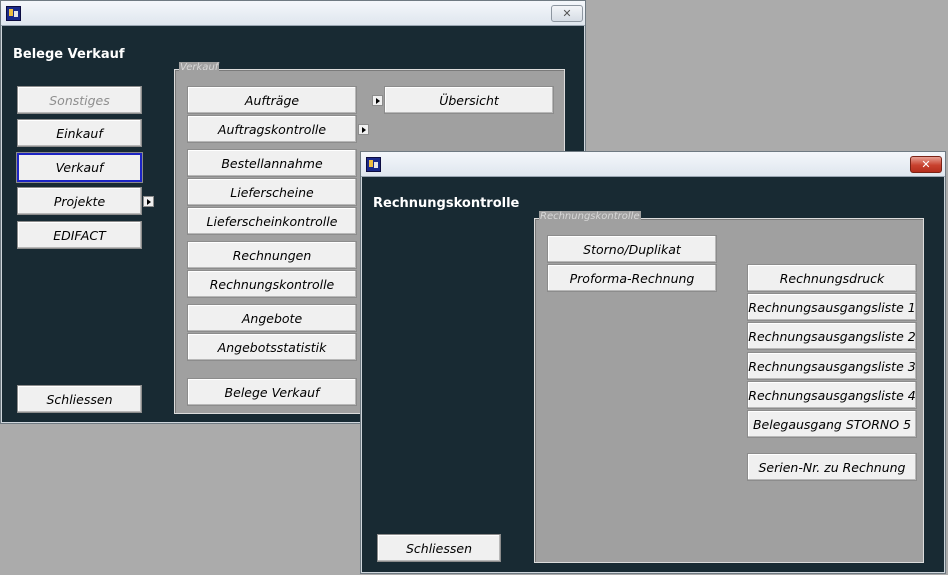 The image size is (948, 575). Describe the element at coordinates (832, 395) in the screenshot. I see `rechnungsausgangsliste-4-button: Rechnungsausgangsliste 4` at that location.